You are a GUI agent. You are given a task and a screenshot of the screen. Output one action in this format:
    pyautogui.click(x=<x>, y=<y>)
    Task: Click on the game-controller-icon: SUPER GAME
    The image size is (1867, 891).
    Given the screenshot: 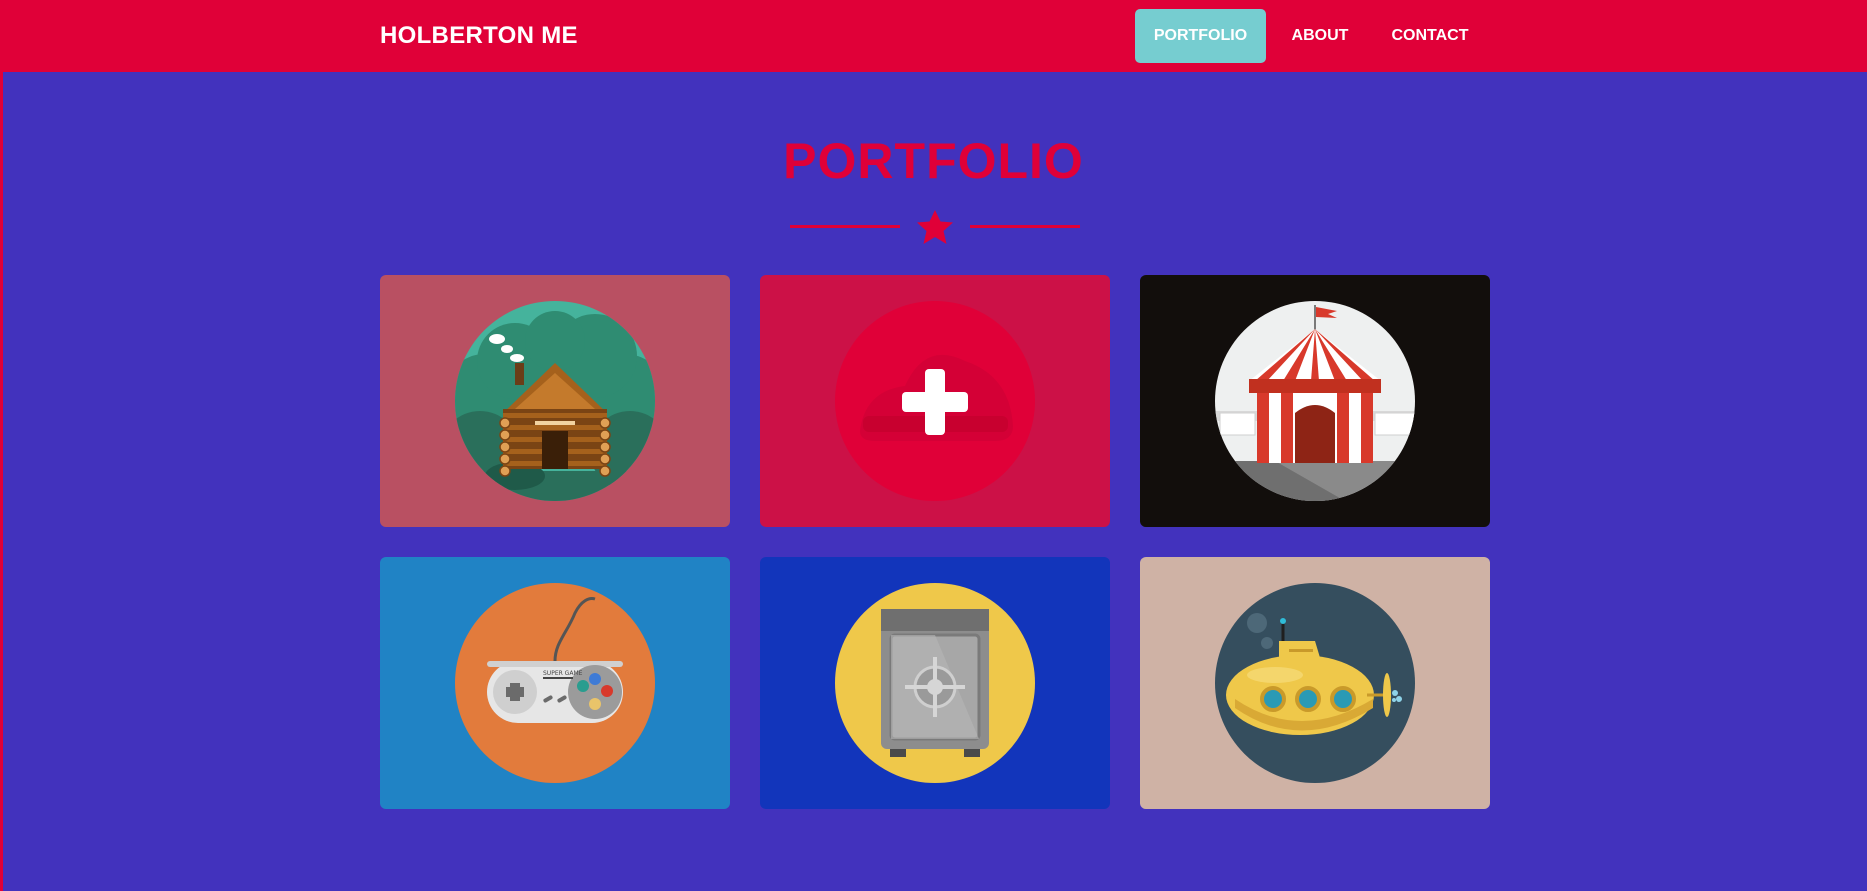 What is the action you would take?
    pyautogui.click(x=555, y=683)
    